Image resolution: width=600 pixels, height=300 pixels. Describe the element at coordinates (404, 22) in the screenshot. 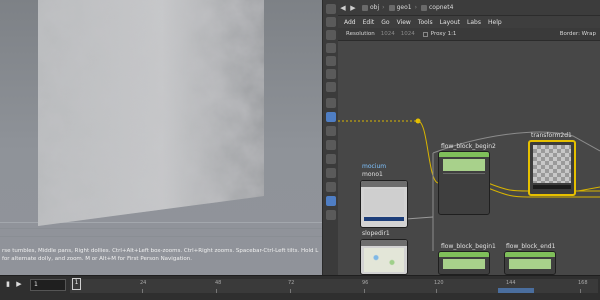

I see `menu-view: View` at that location.